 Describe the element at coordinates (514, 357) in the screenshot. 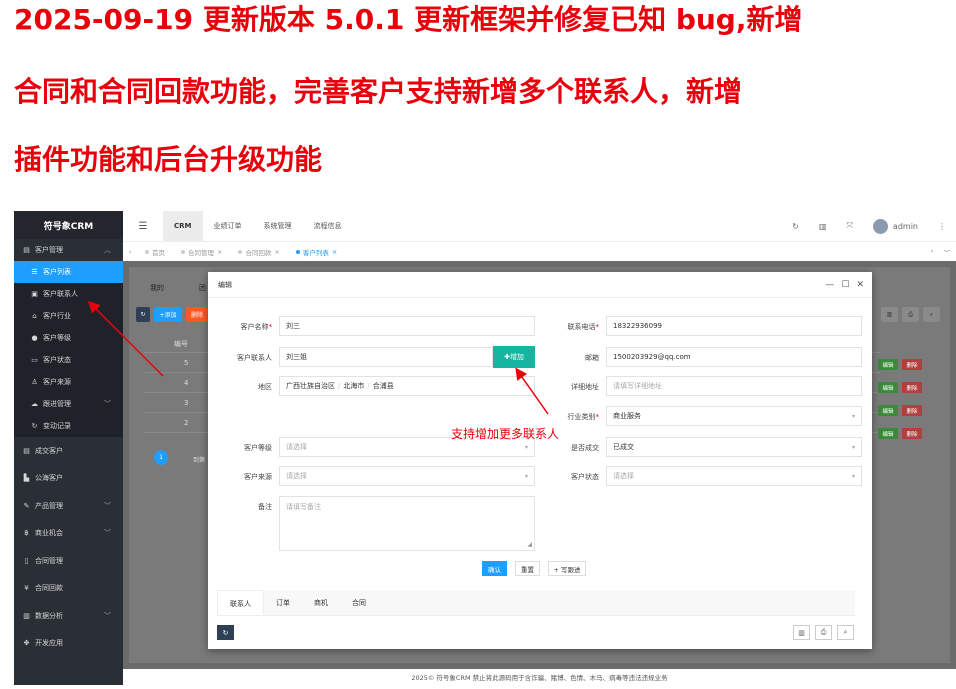

I see `add-contact-button: ✚ 增加` at that location.